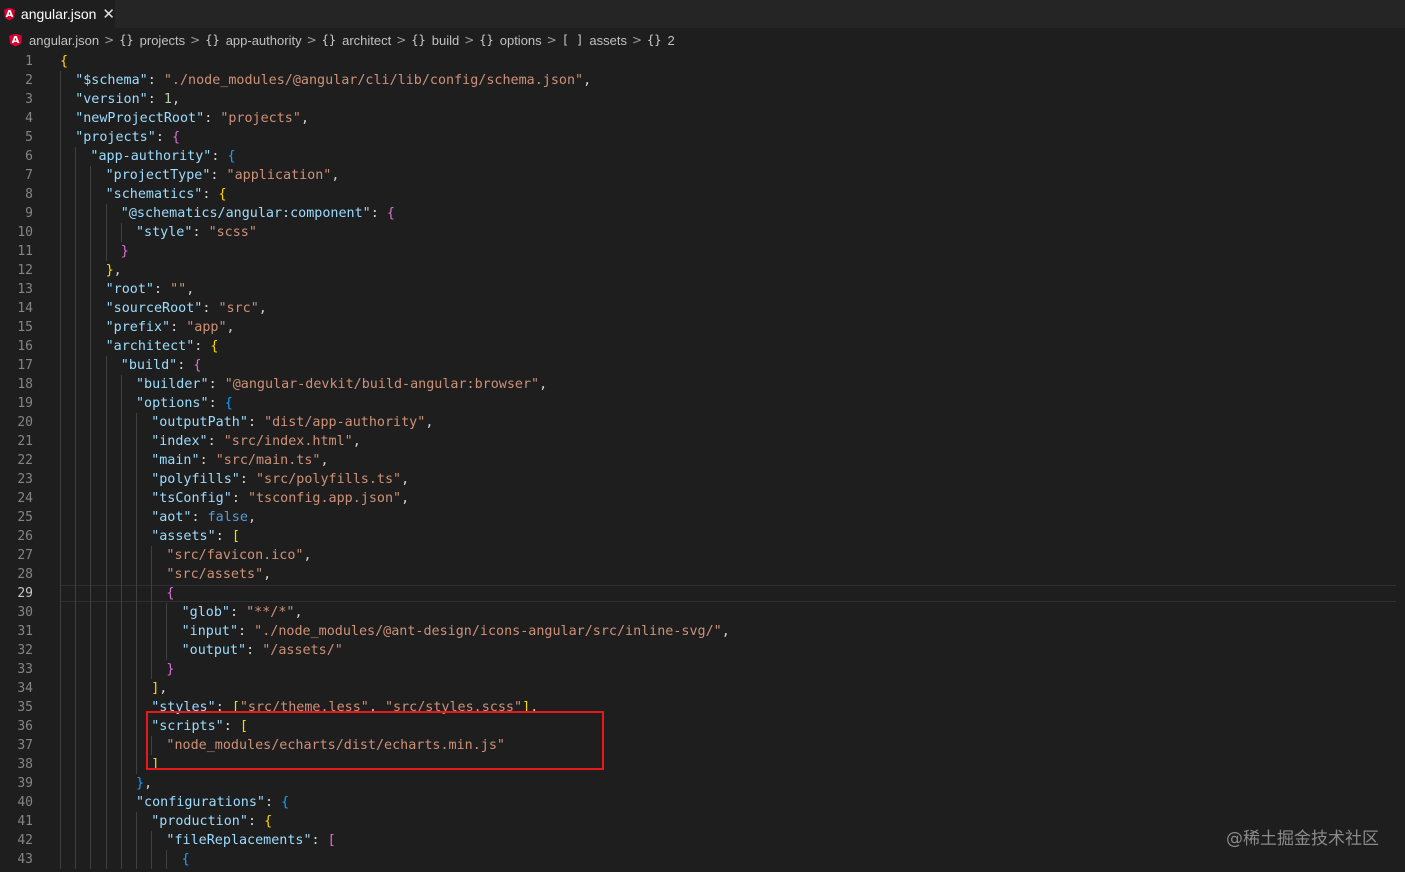 The image size is (1405, 872). I want to click on code-text: "architect": {, so click(162, 346).